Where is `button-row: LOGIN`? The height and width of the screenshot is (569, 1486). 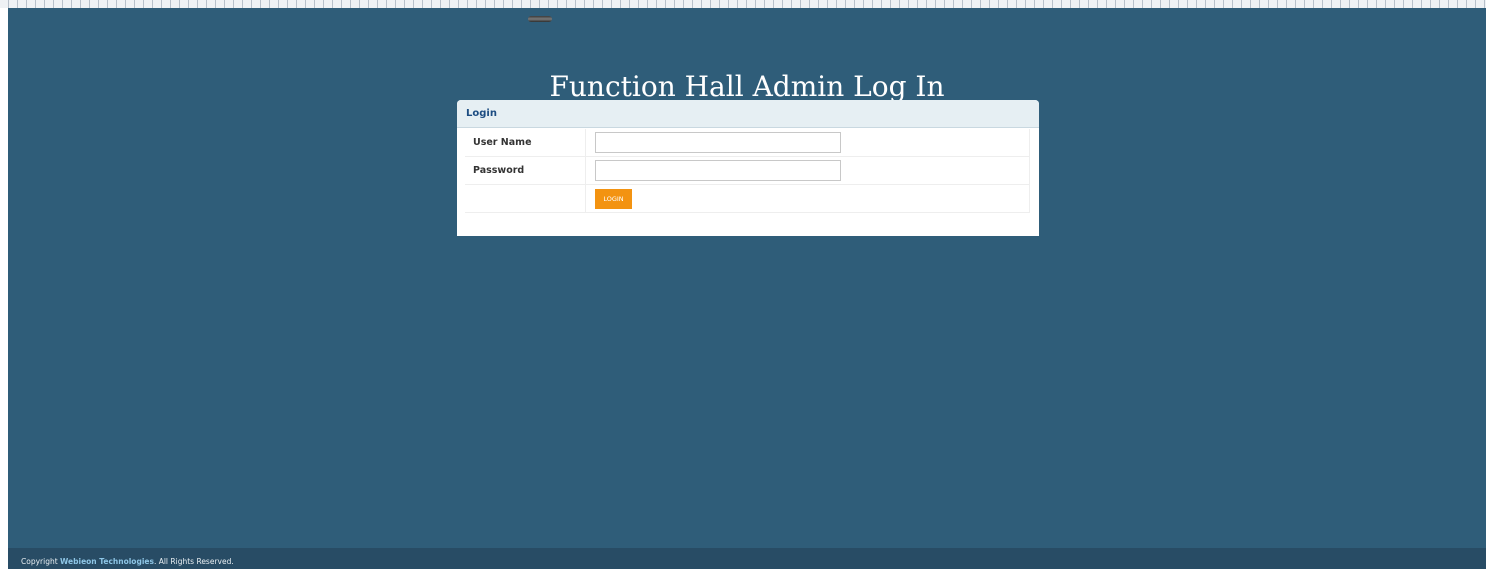
button-row: LOGIN is located at coordinates (747, 198).